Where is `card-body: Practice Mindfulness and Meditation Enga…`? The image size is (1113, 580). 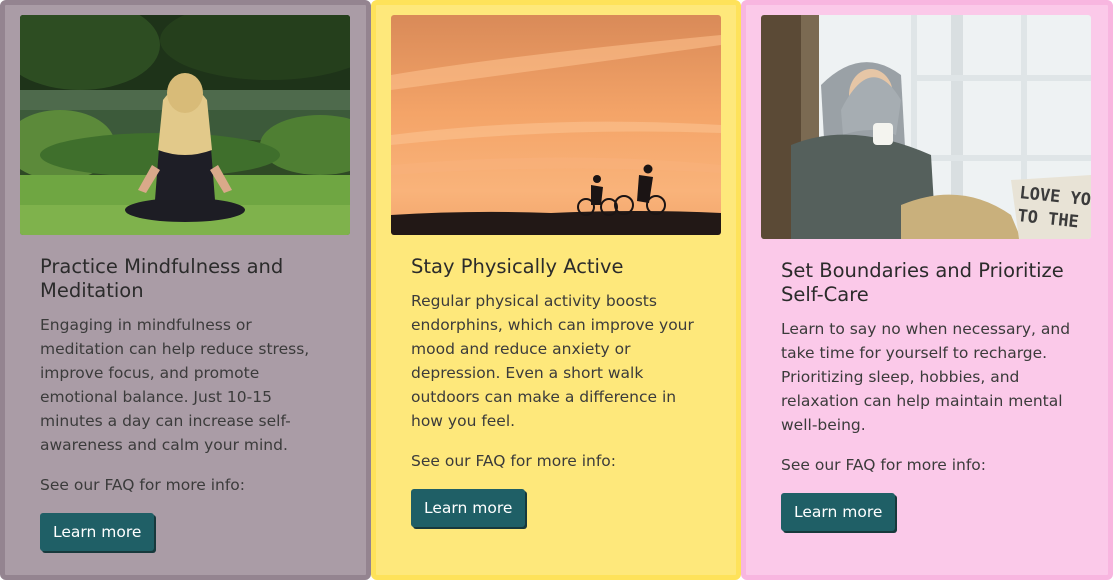 card-body: Practice Mindfulness and Meditation Enga… is located at coordinates (189, 403).